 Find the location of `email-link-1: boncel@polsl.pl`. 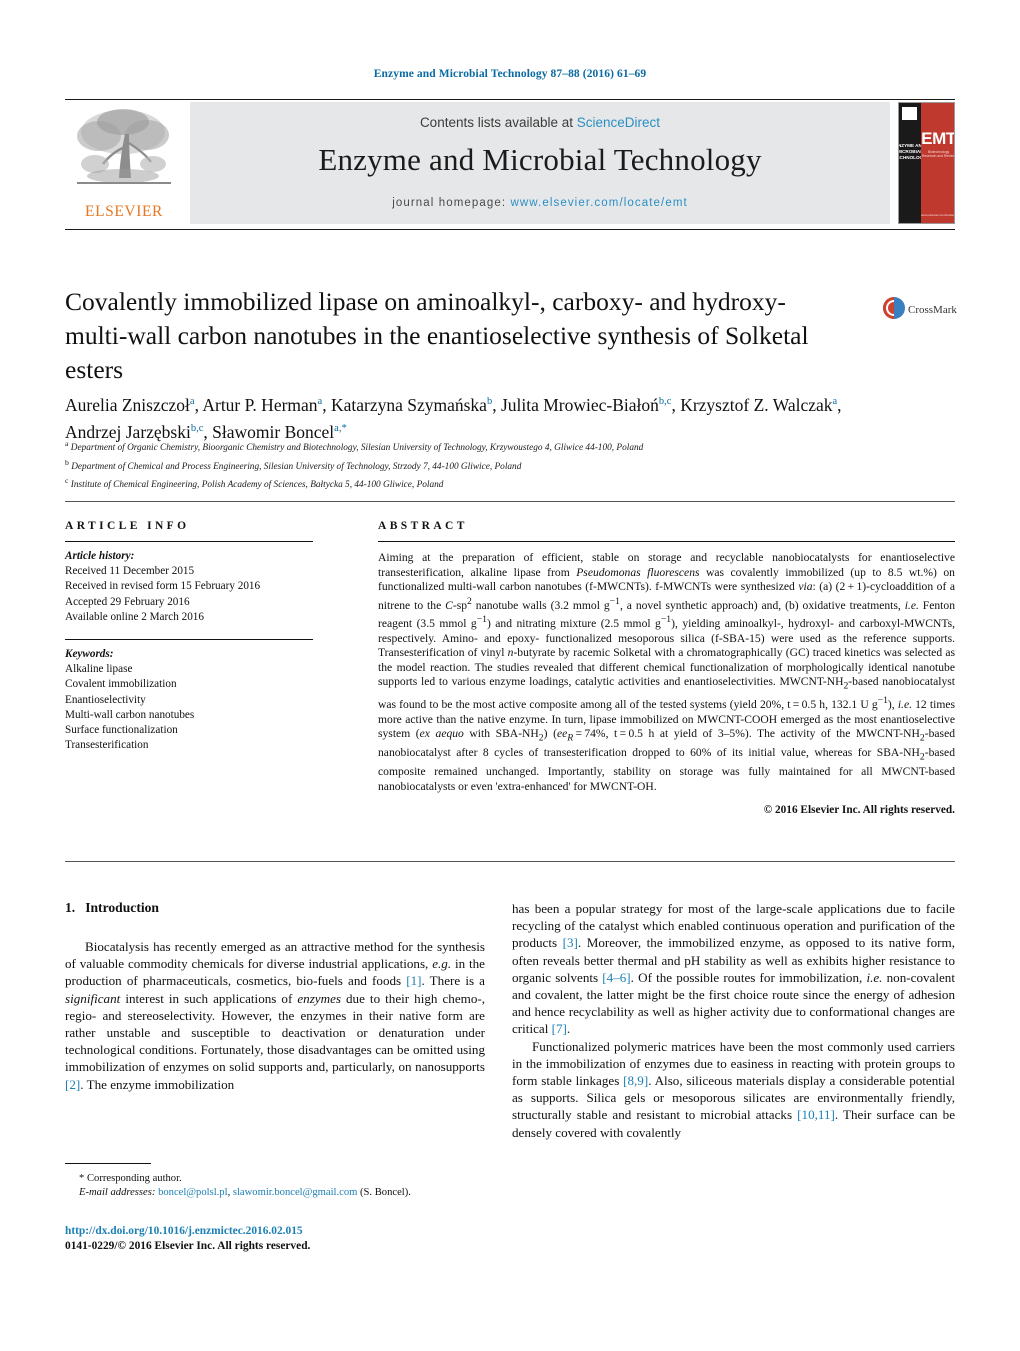

email-link-1: boncel@polsl.pl is located at coordinates (193, 1192).